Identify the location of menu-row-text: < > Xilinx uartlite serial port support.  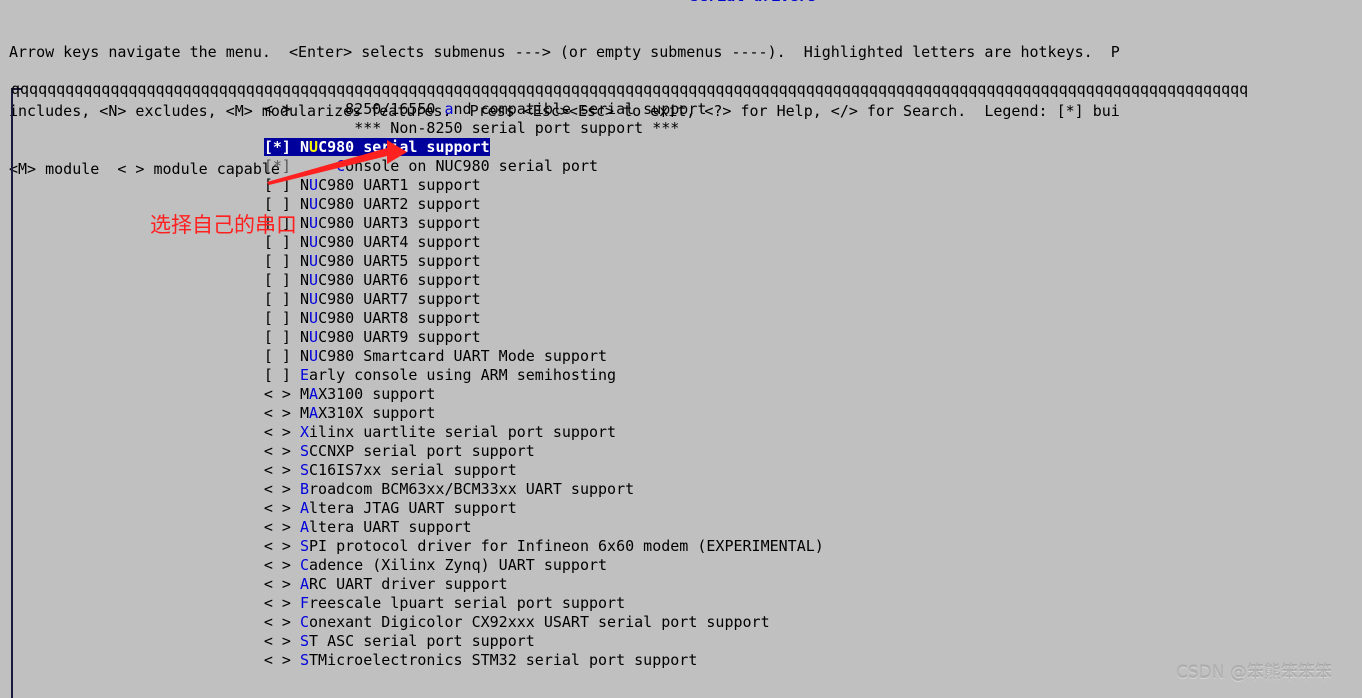
(440, 432).